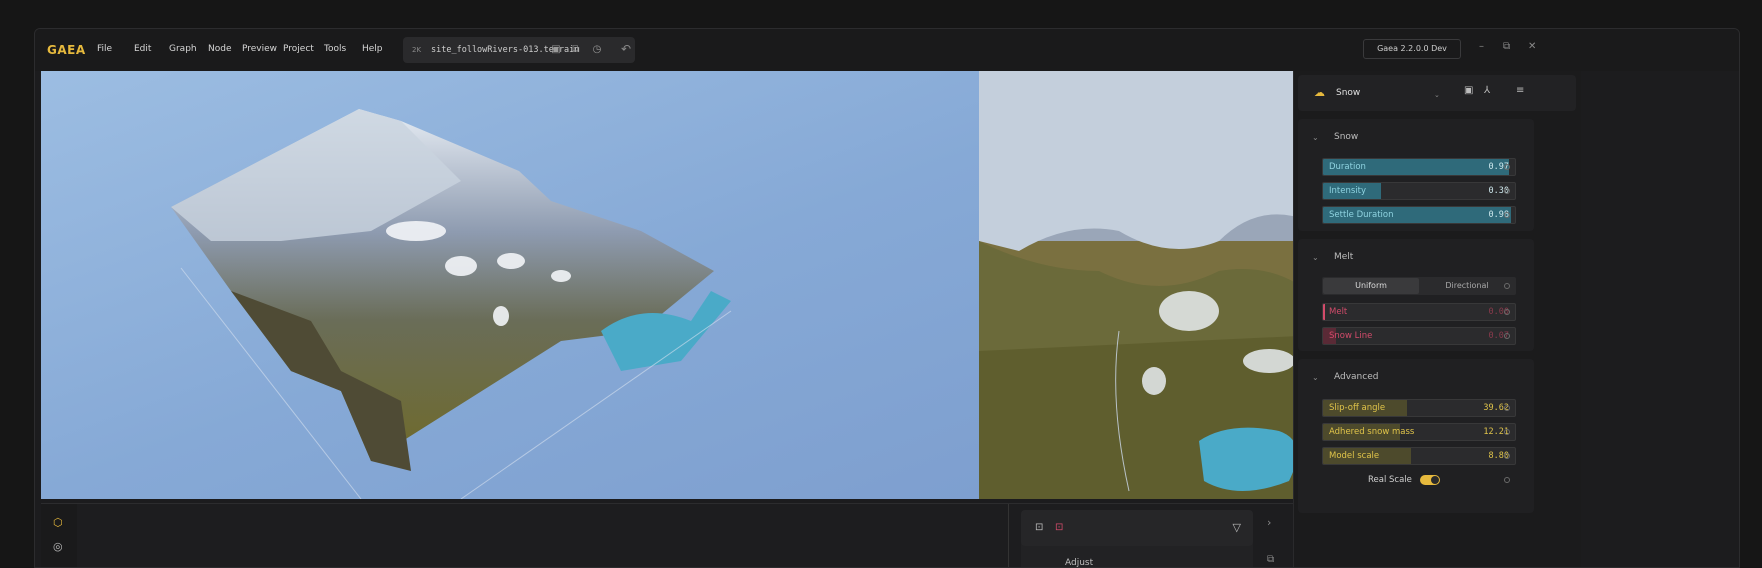 Image resolution: width=1762 pixels, height=568 pixels. Describe the element at coordinates (1419, 432) in the screenshot. I see `adhered-snow-mass-slider: Adhered snow mass 12.21` at that location.